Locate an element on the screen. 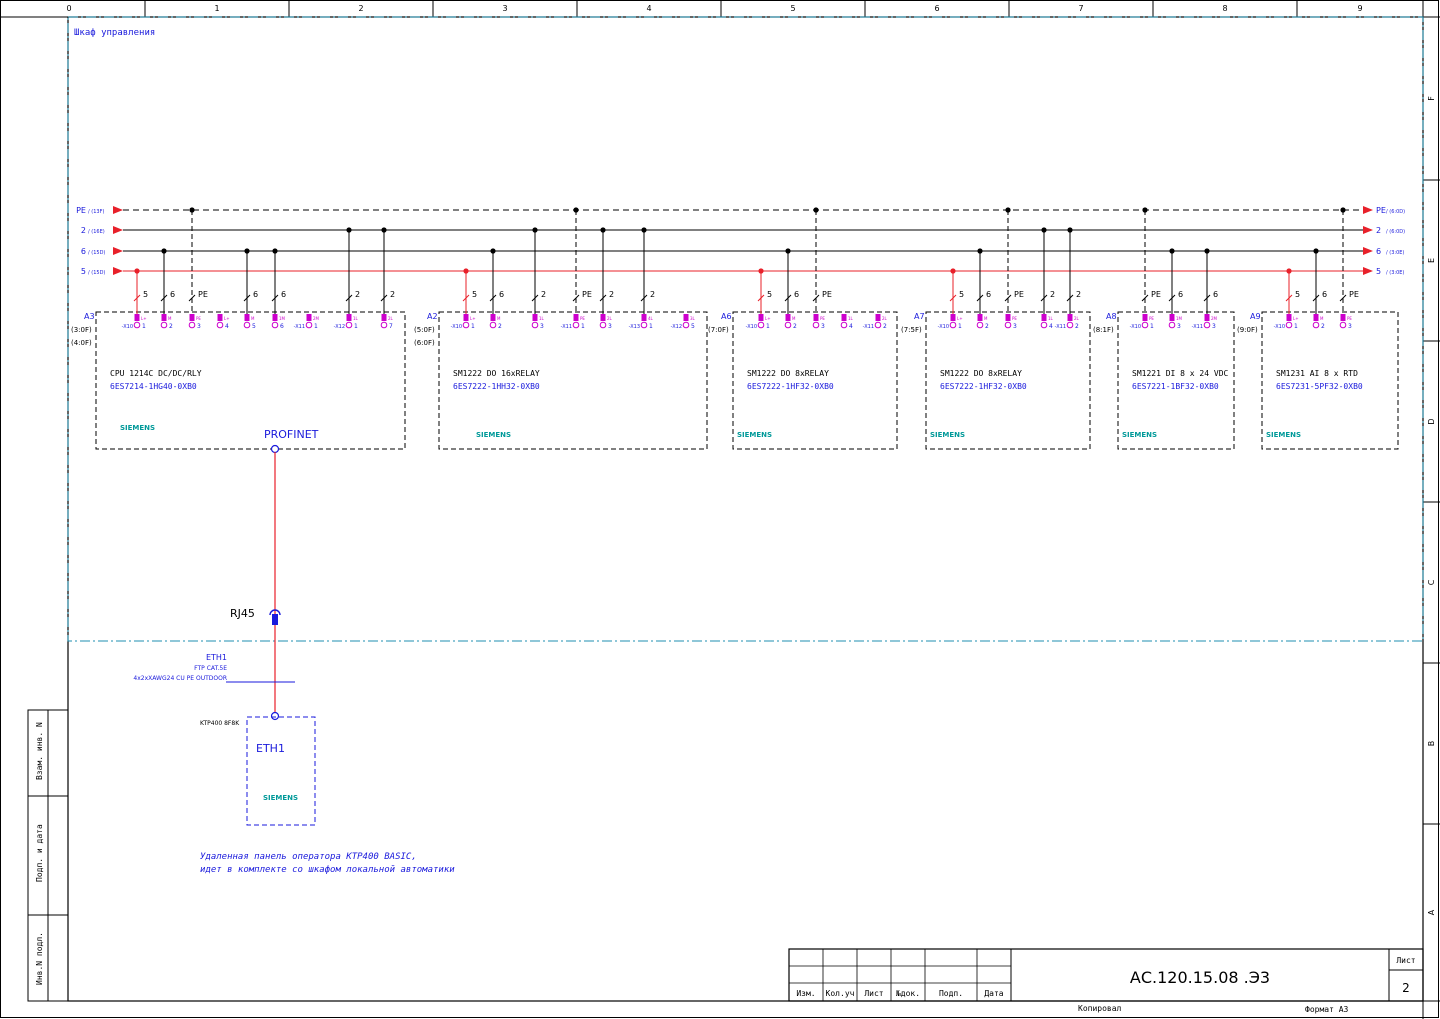 This screenshot has width=1440, height=1019. module-name: SM1221 DI 8 x 24 VDC is located at coordinates (1180, 373).